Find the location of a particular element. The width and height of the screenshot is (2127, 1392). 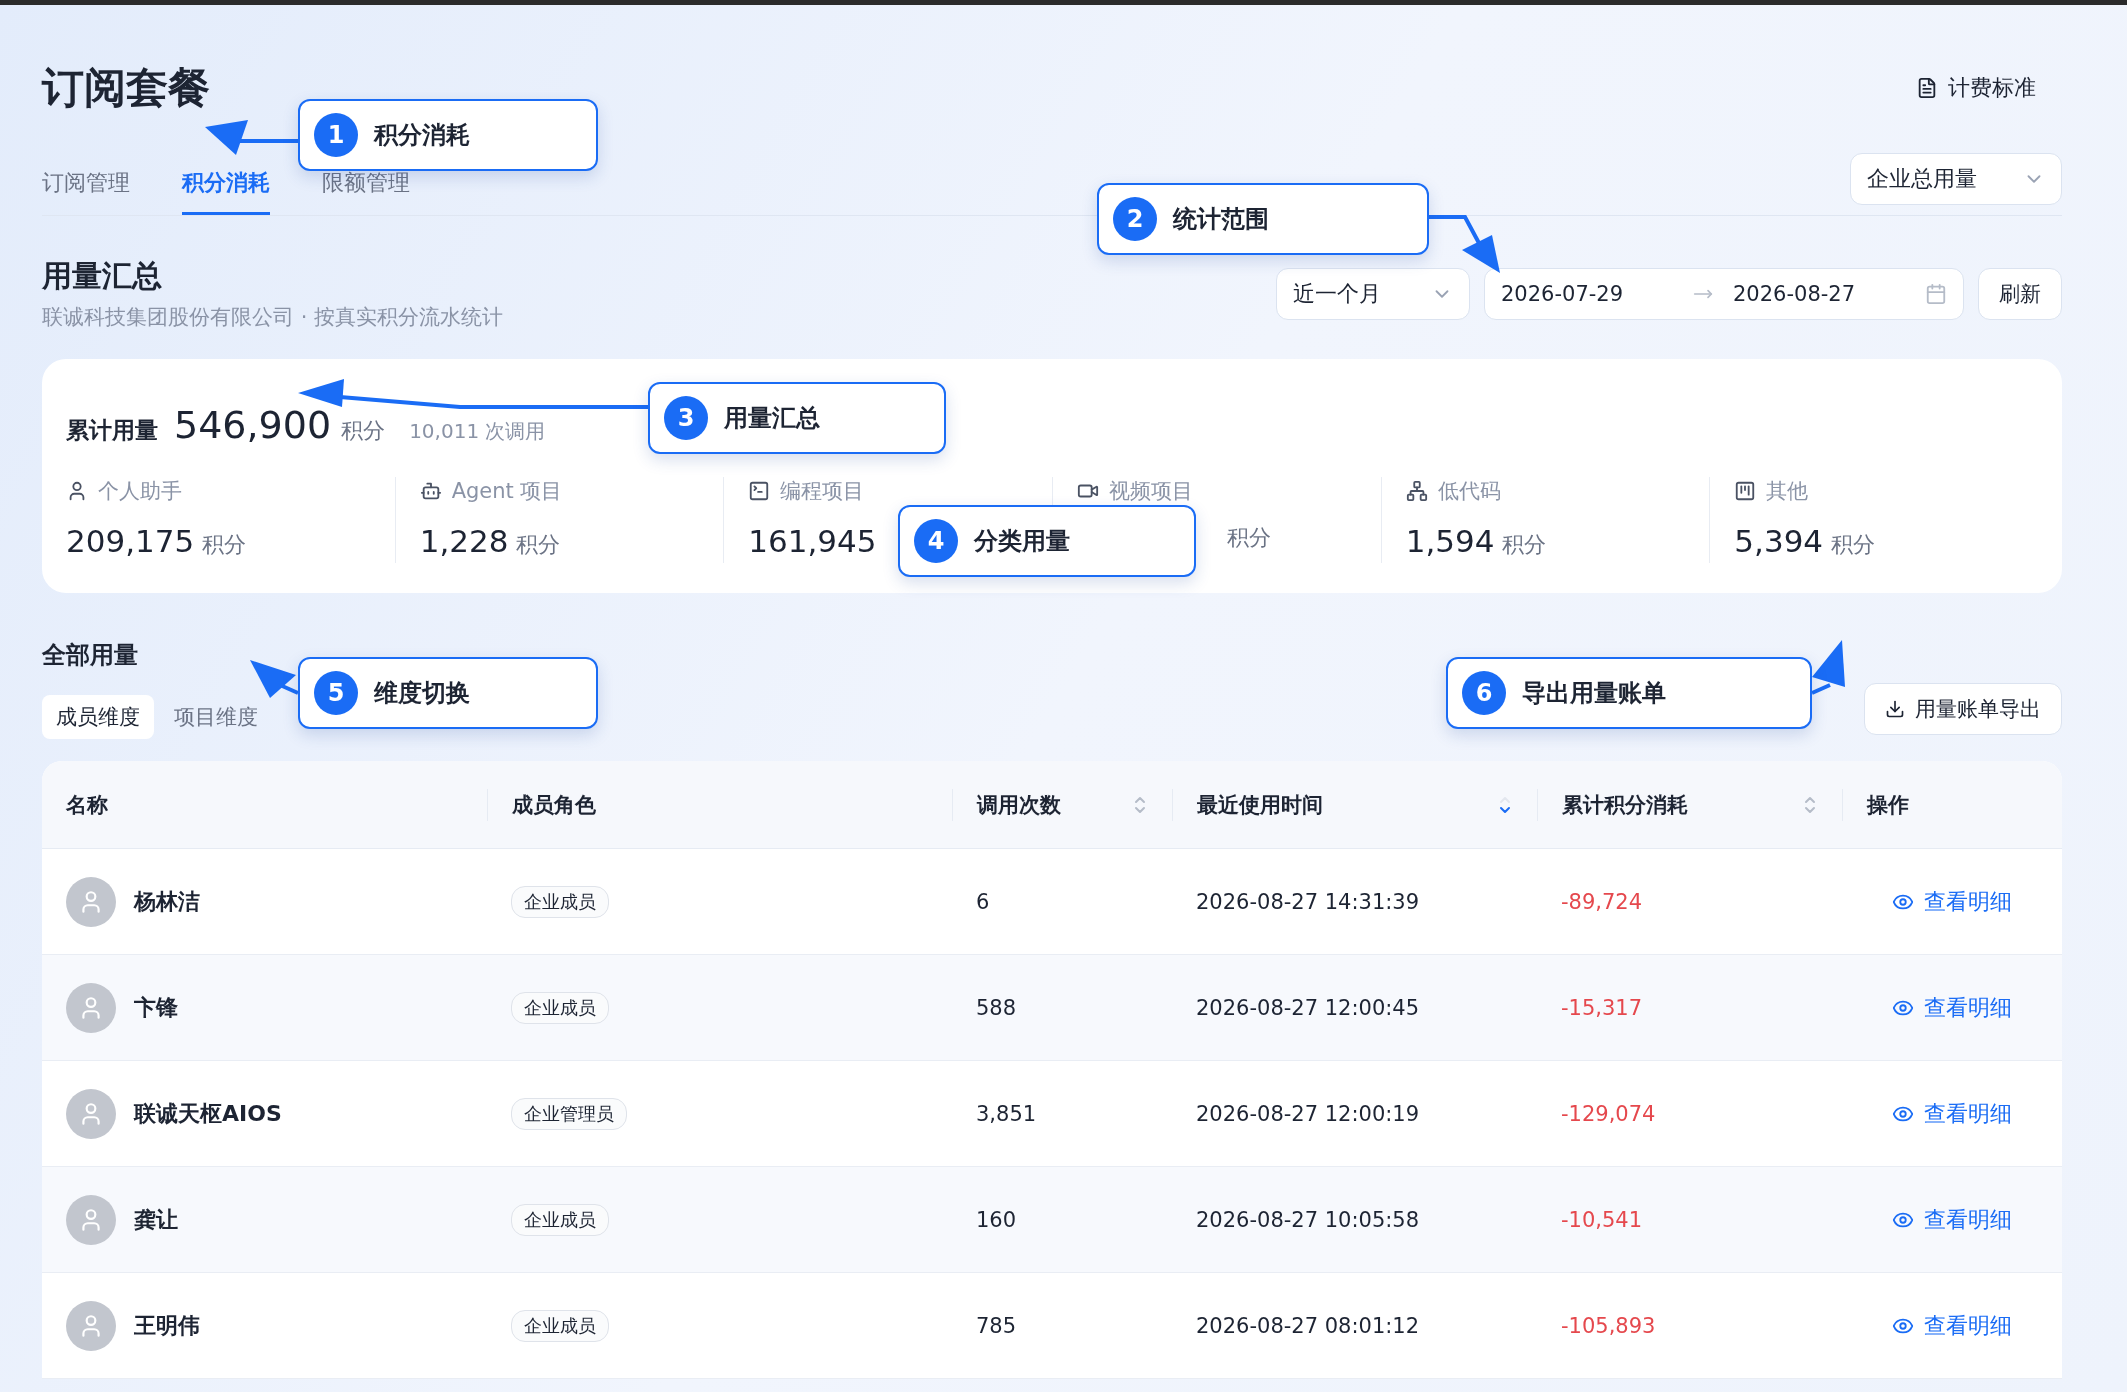

callout-label: 分类用量 is located at coordinates (1022, 541).